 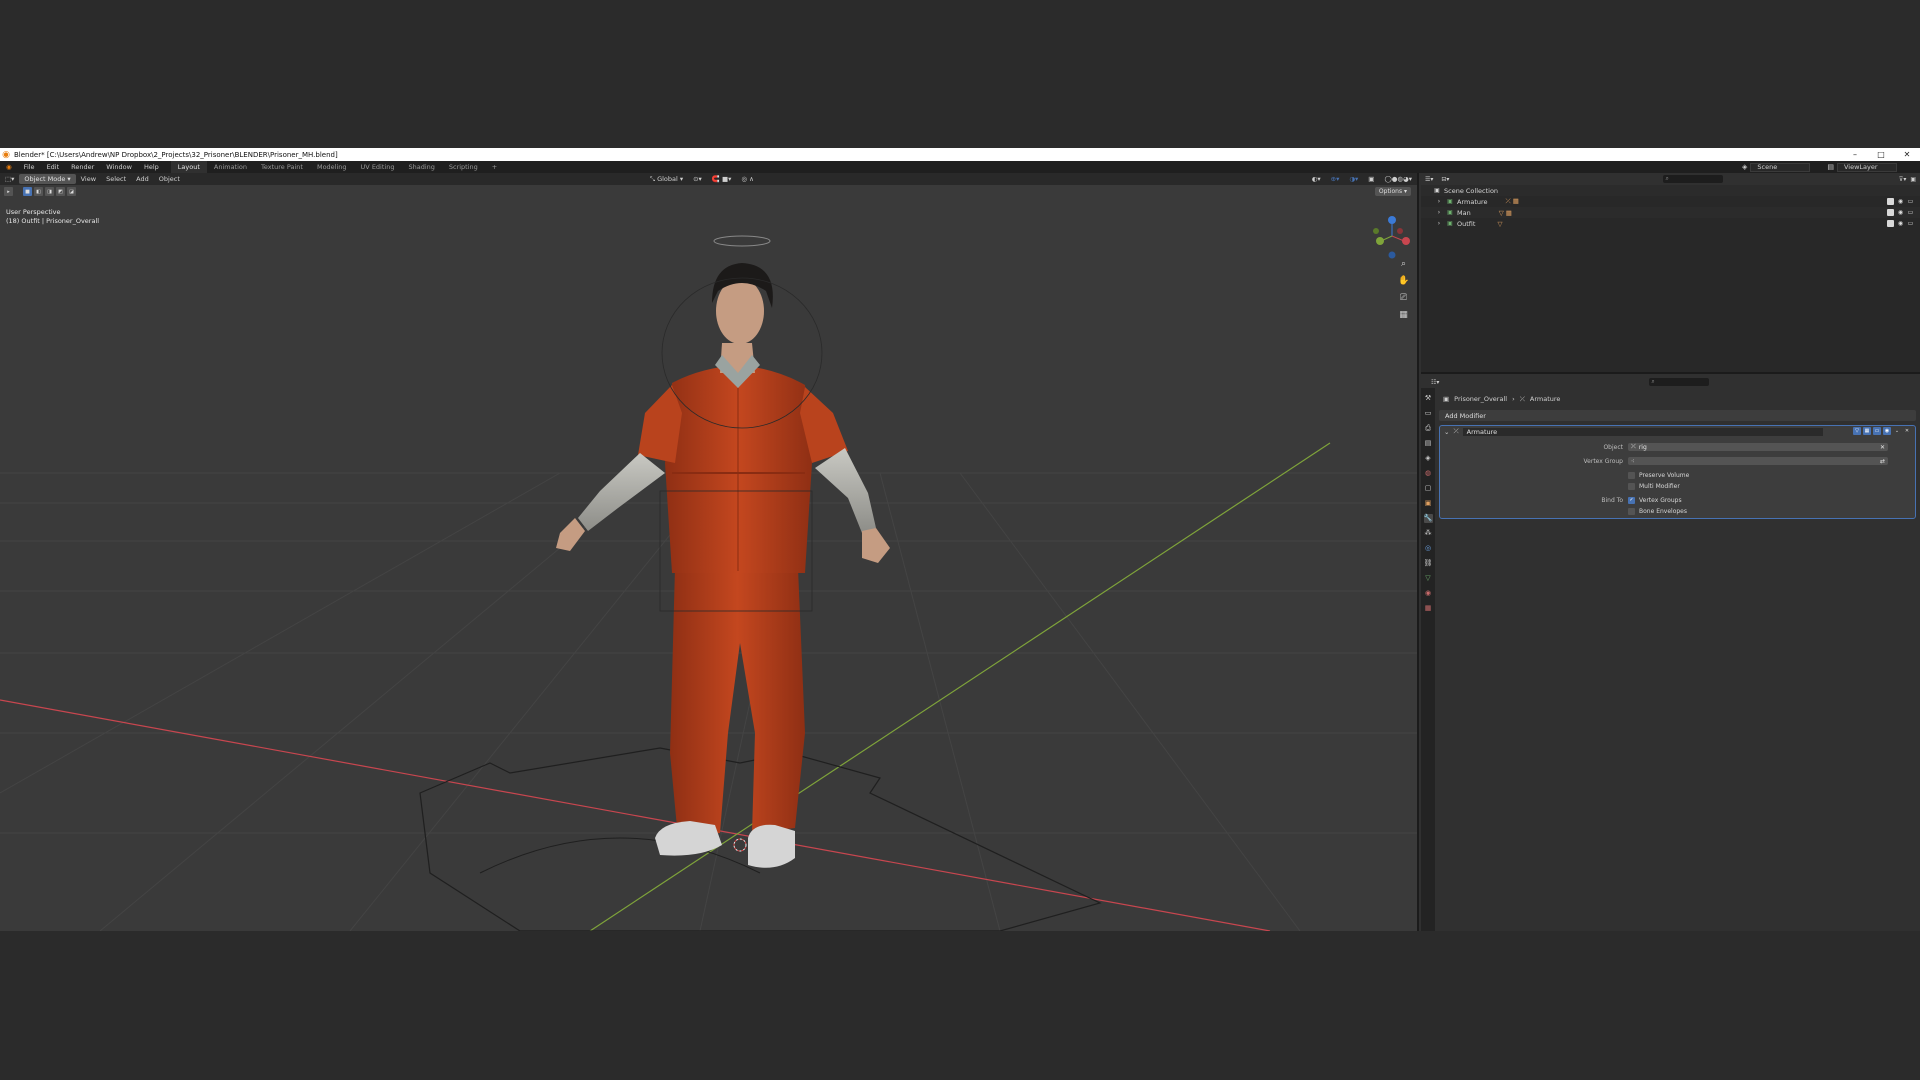 What do you see at coordinates (1428, 488) in the screenshot?
I see `collection-tab-icon: ▢` at bounding box center [1428, 488].